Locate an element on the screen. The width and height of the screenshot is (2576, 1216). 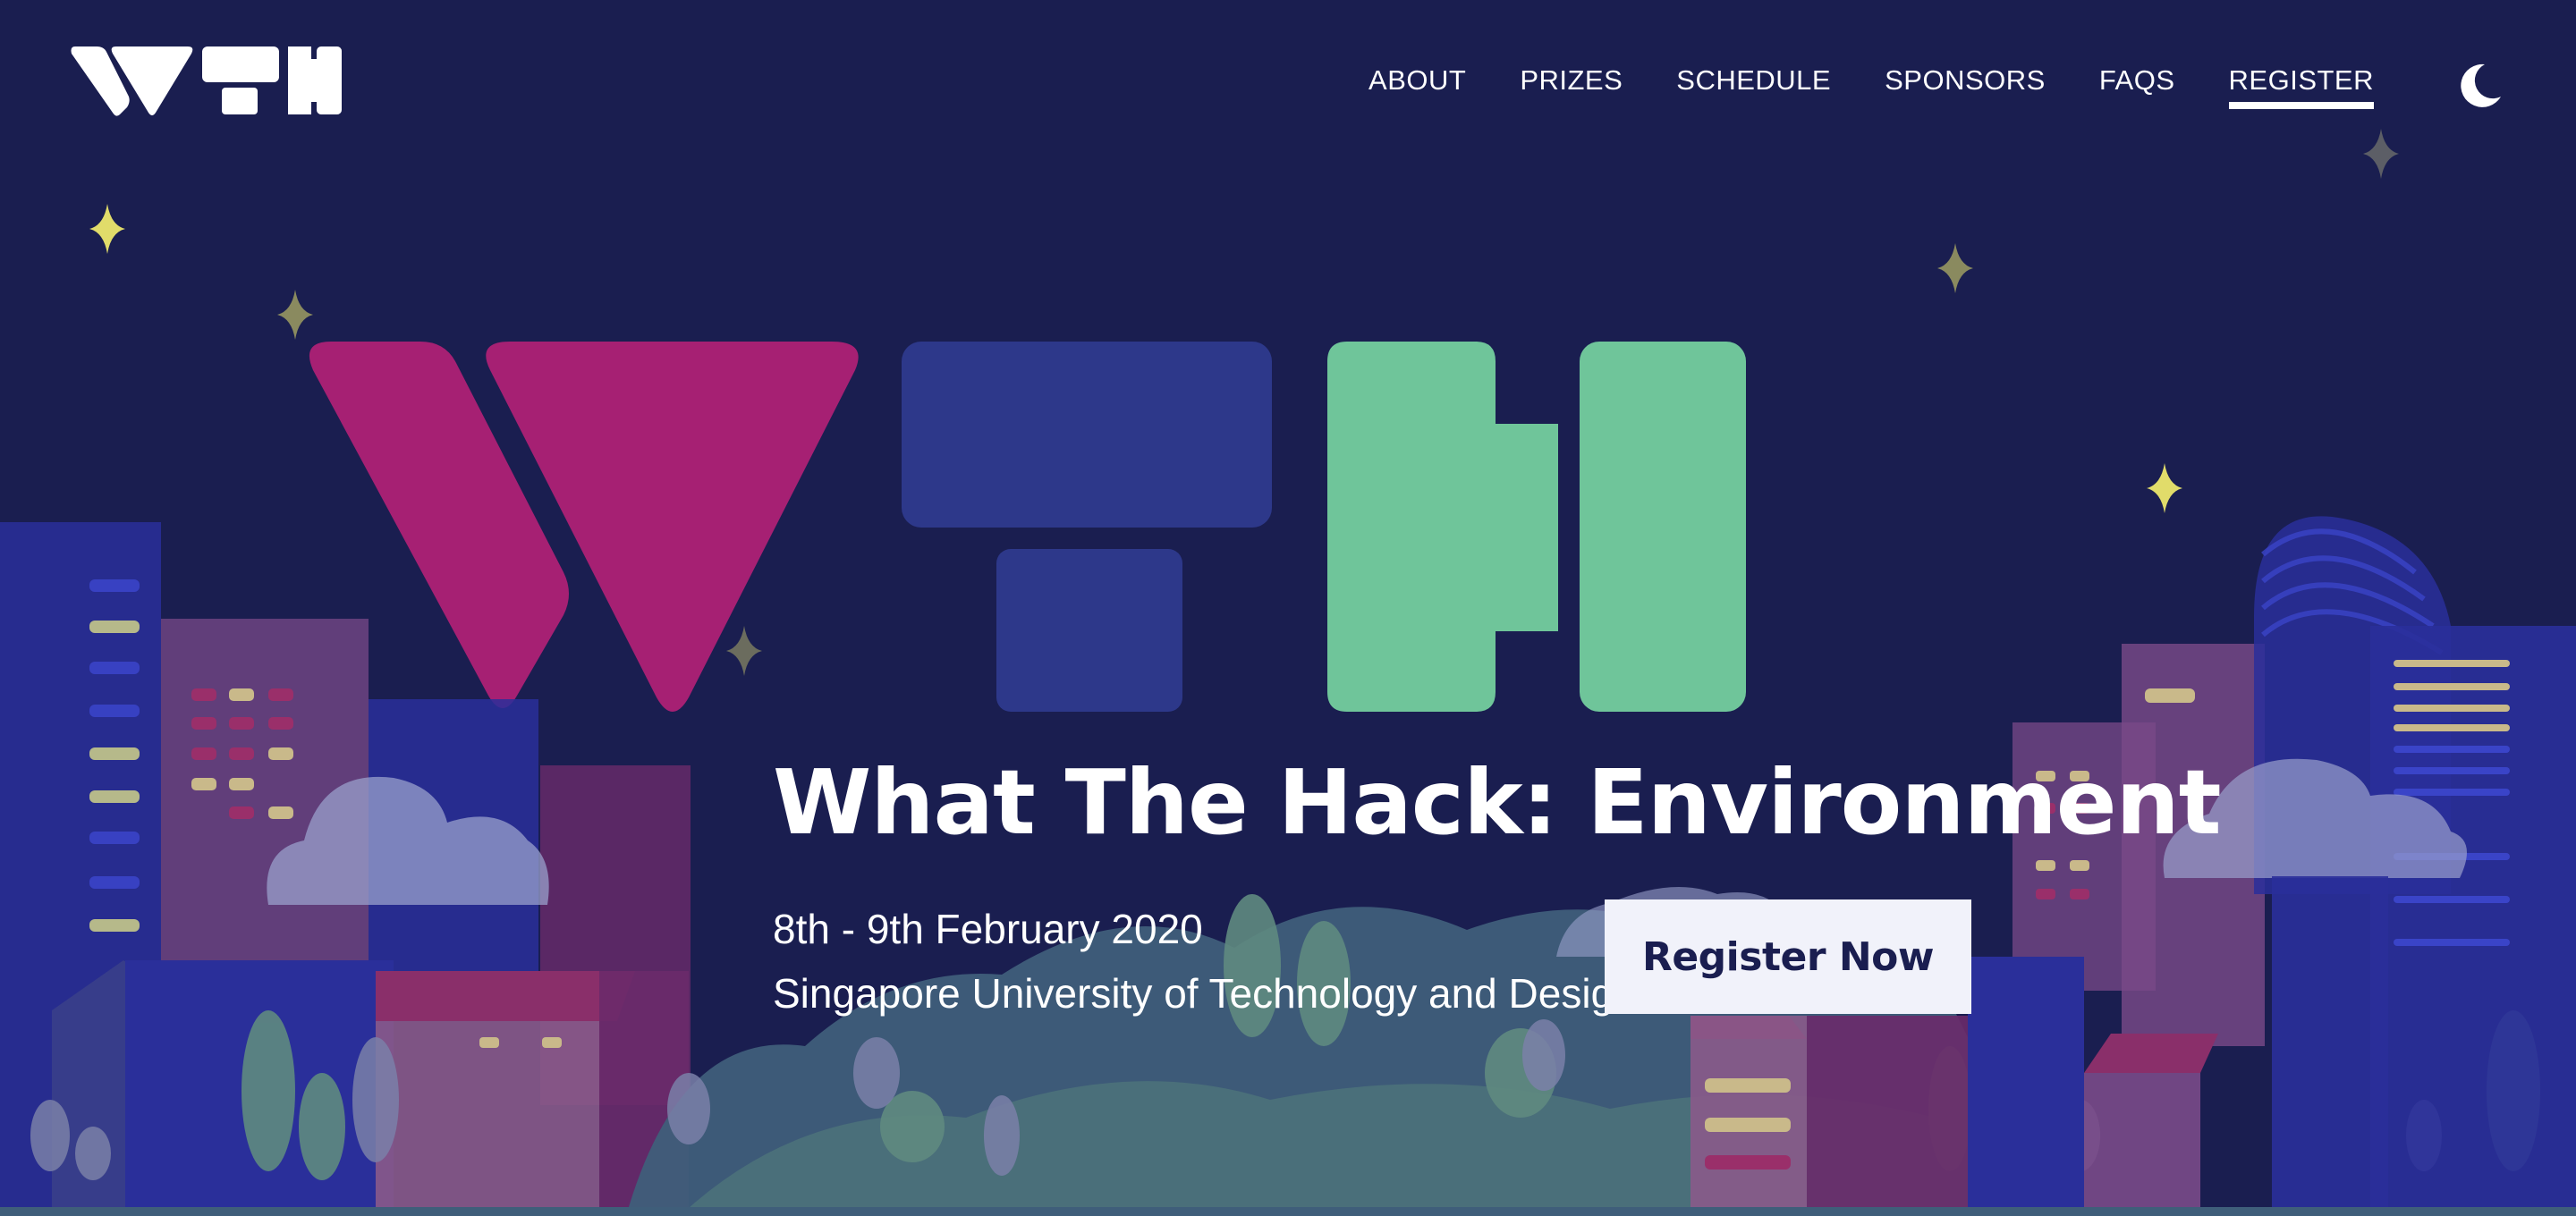
brand-logo is located at coordinates (206, 80).